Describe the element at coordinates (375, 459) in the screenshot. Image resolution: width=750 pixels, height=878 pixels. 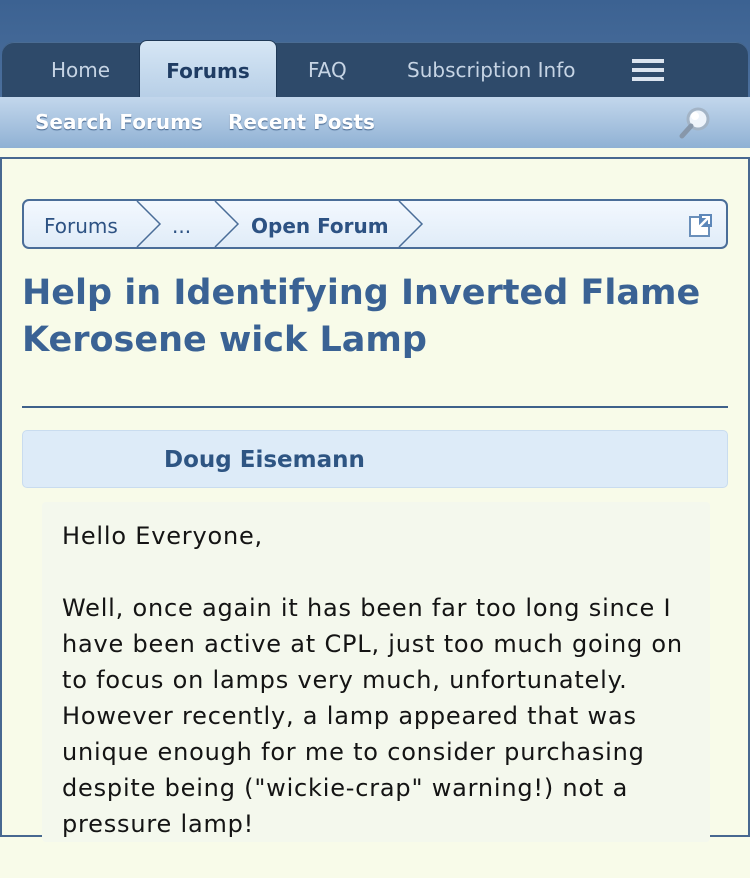
I see `post-author-bar: Doug Eisemann` at that location.